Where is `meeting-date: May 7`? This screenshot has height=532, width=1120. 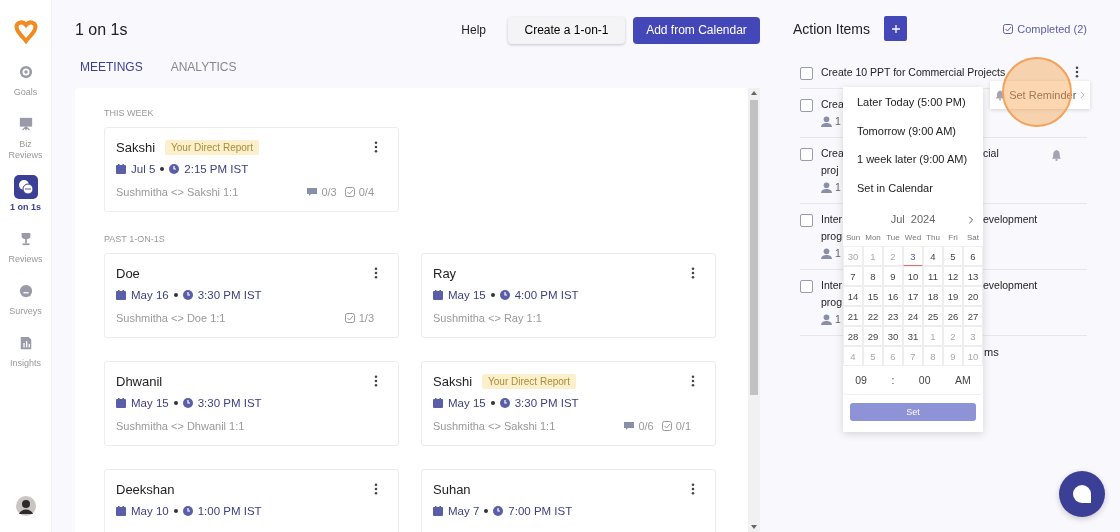 meeting-date: May 7 is located at coordinates (464, 511).